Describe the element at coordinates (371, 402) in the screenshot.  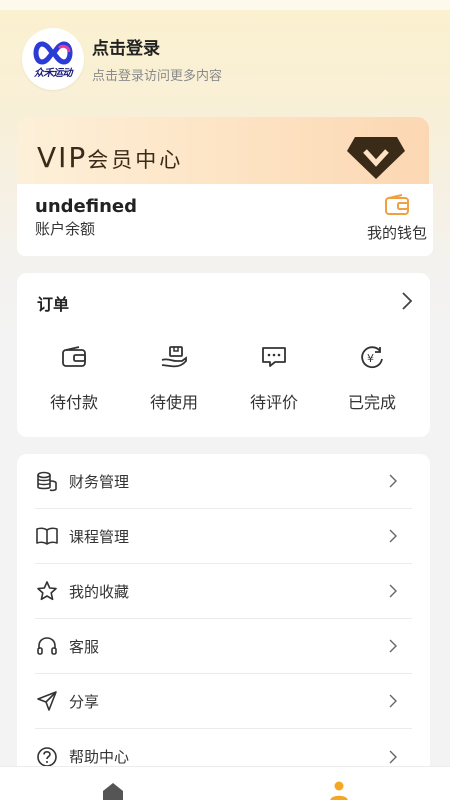
I see `order-label: 已完成` at that location.